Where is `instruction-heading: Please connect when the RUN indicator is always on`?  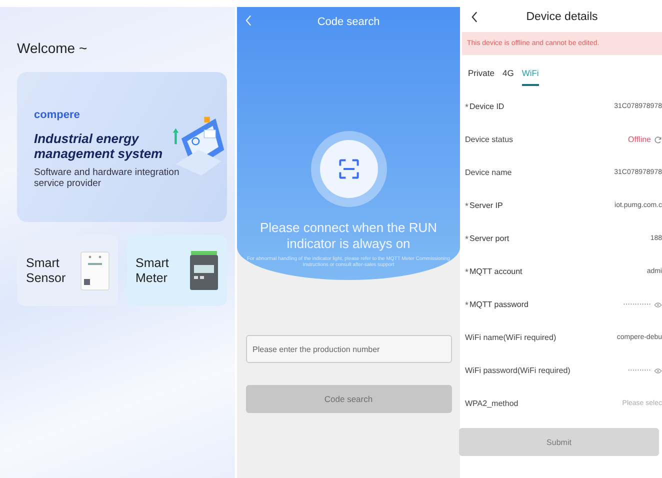
instruction-heading: Please connect when the RUN indicator is always on is located at coordinates (348, 236).